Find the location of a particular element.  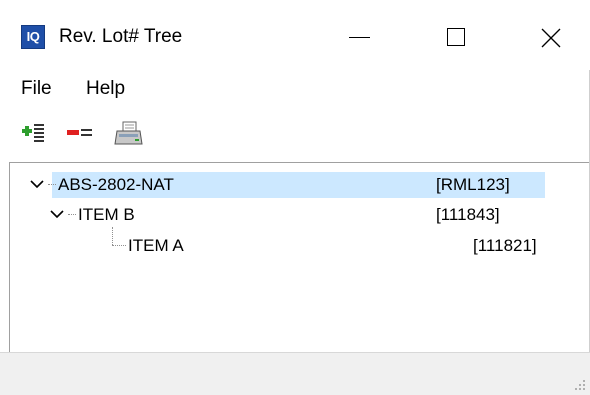

print-button is located at coordinates (129, 134).